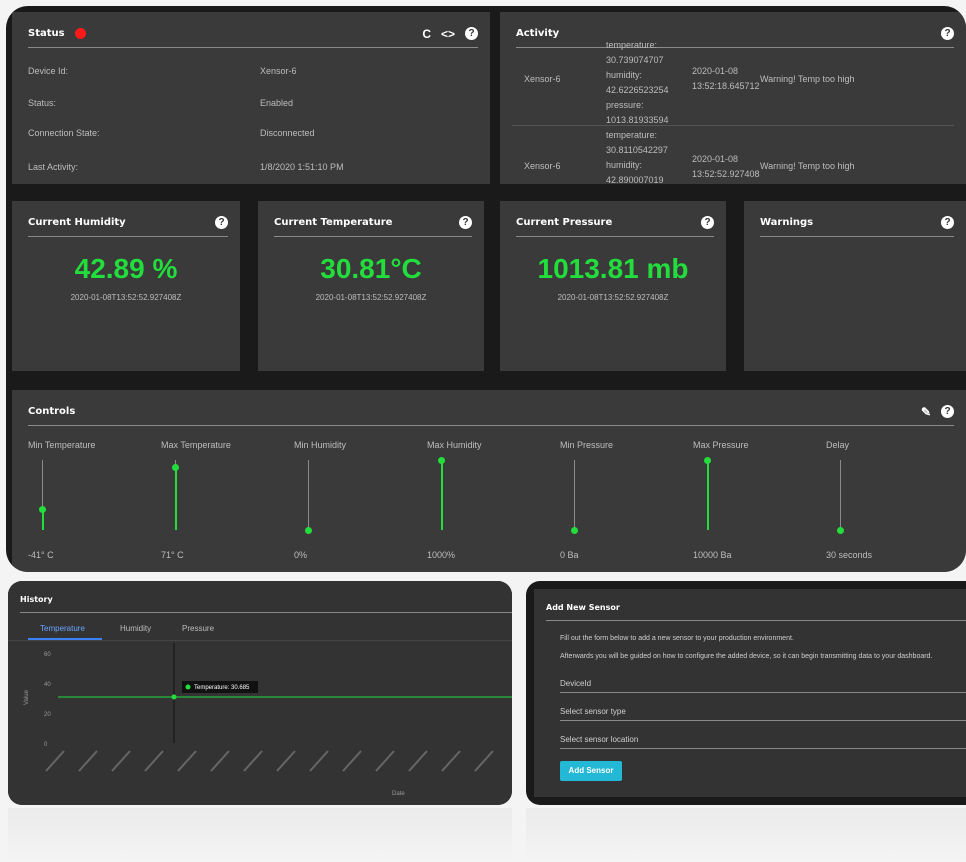 The image size is (966, 862). I want to click on edit-pencil-icon: ✎, so click(926, 412).